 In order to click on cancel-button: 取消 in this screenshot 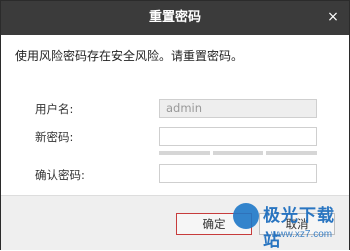, I will do `click(297, 224)`.